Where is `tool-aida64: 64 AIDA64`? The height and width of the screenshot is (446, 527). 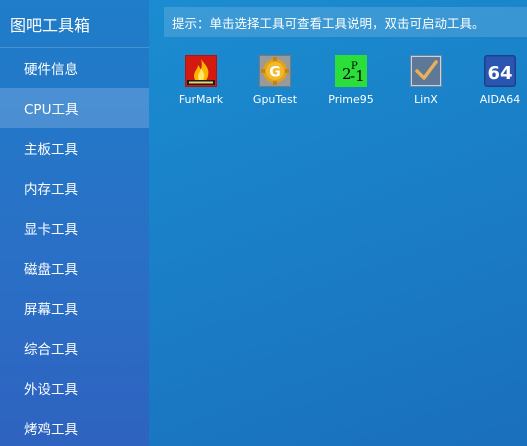 tool-aida64: 64 AIDA64 is located at coordinates (494, 83).